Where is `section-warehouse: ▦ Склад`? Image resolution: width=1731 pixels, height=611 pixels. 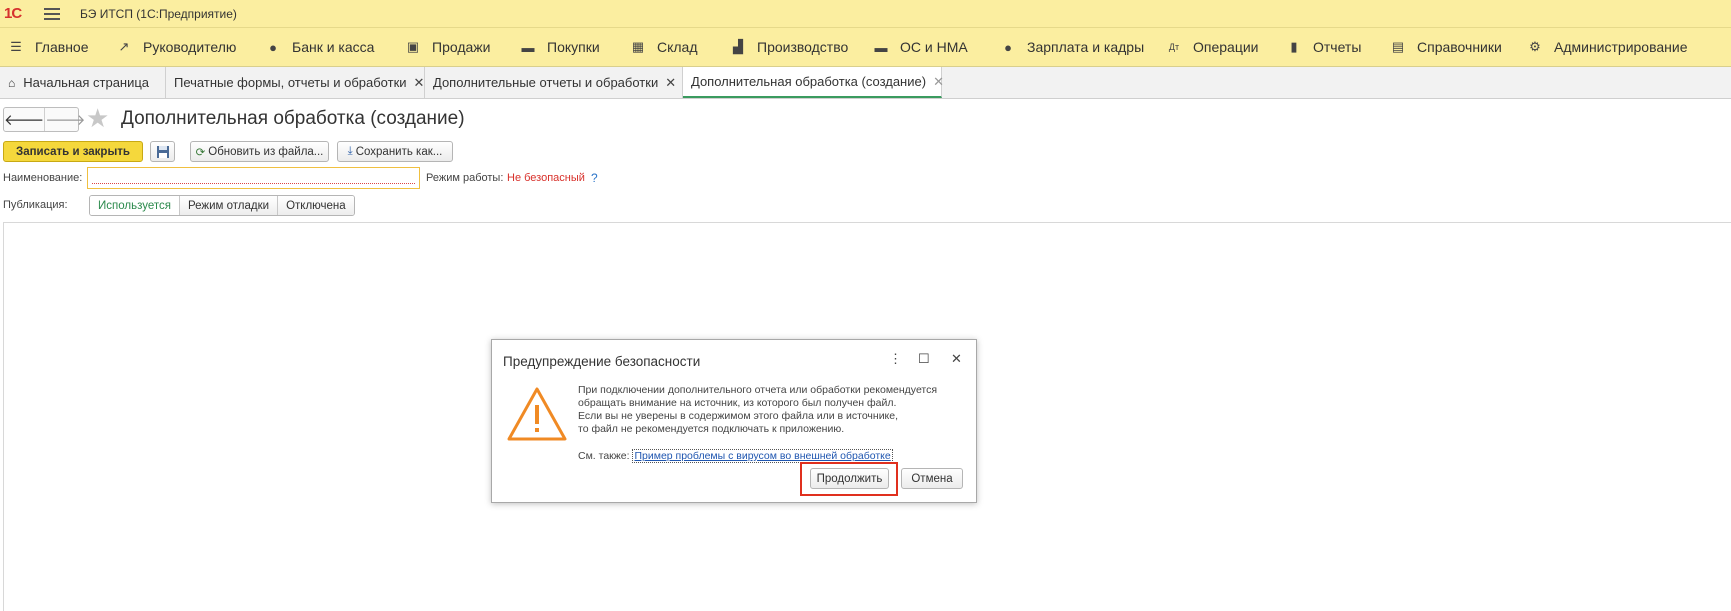 section-warehouse: ▦ Склад is located at coordinates (664, 47).